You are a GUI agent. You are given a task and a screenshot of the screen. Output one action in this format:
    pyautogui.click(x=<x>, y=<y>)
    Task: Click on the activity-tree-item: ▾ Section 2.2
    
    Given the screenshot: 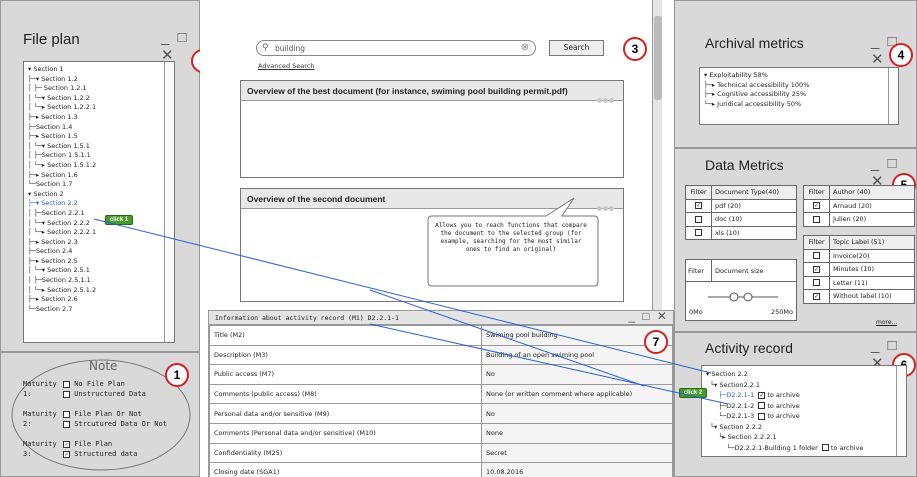 What is the action you would take?
    pyautogui.click(x=804, y=374)
    